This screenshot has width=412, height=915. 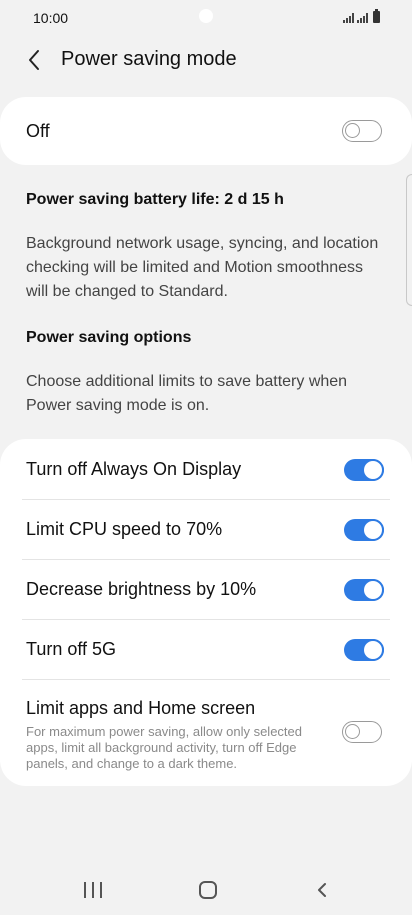 What do you see at coordinates (141, 589) in the screenshot?
I see `option-label: Decrease brightness by 10%` at bounding box center [141, 589].